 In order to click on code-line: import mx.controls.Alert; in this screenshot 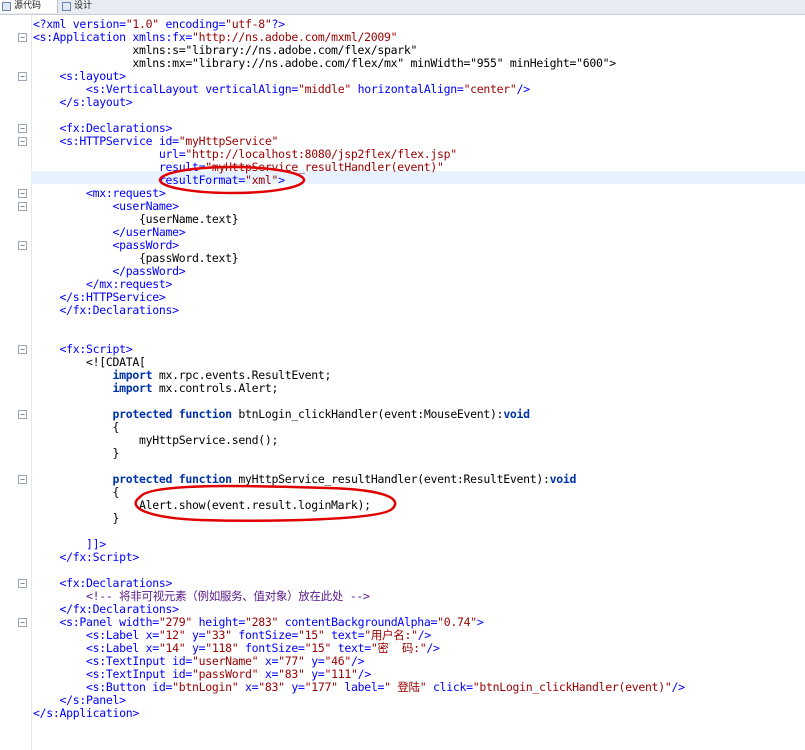, I will do `click(155, 388)`.